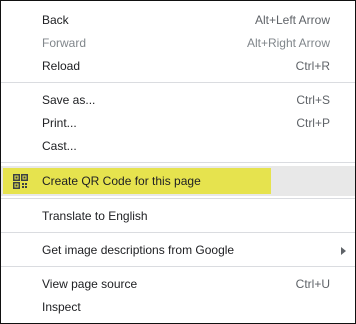 This screenshot has width=356, height=324. I want to click on menu-item-shortcut: Ctrl+U, so click(312, 284).